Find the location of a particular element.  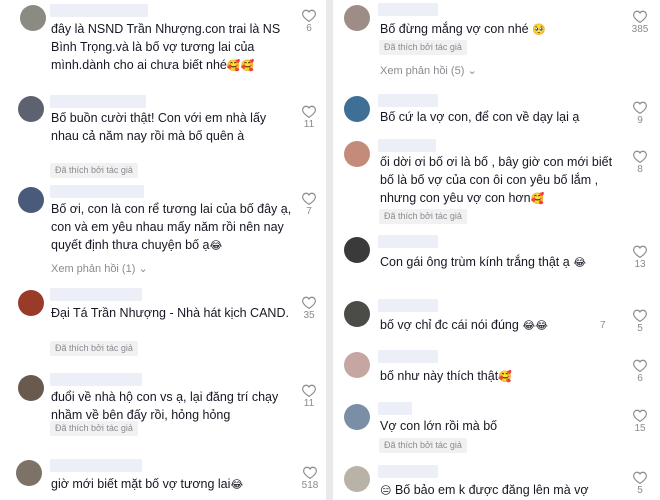

like-count: 9 is located at coordinates (640, 120).